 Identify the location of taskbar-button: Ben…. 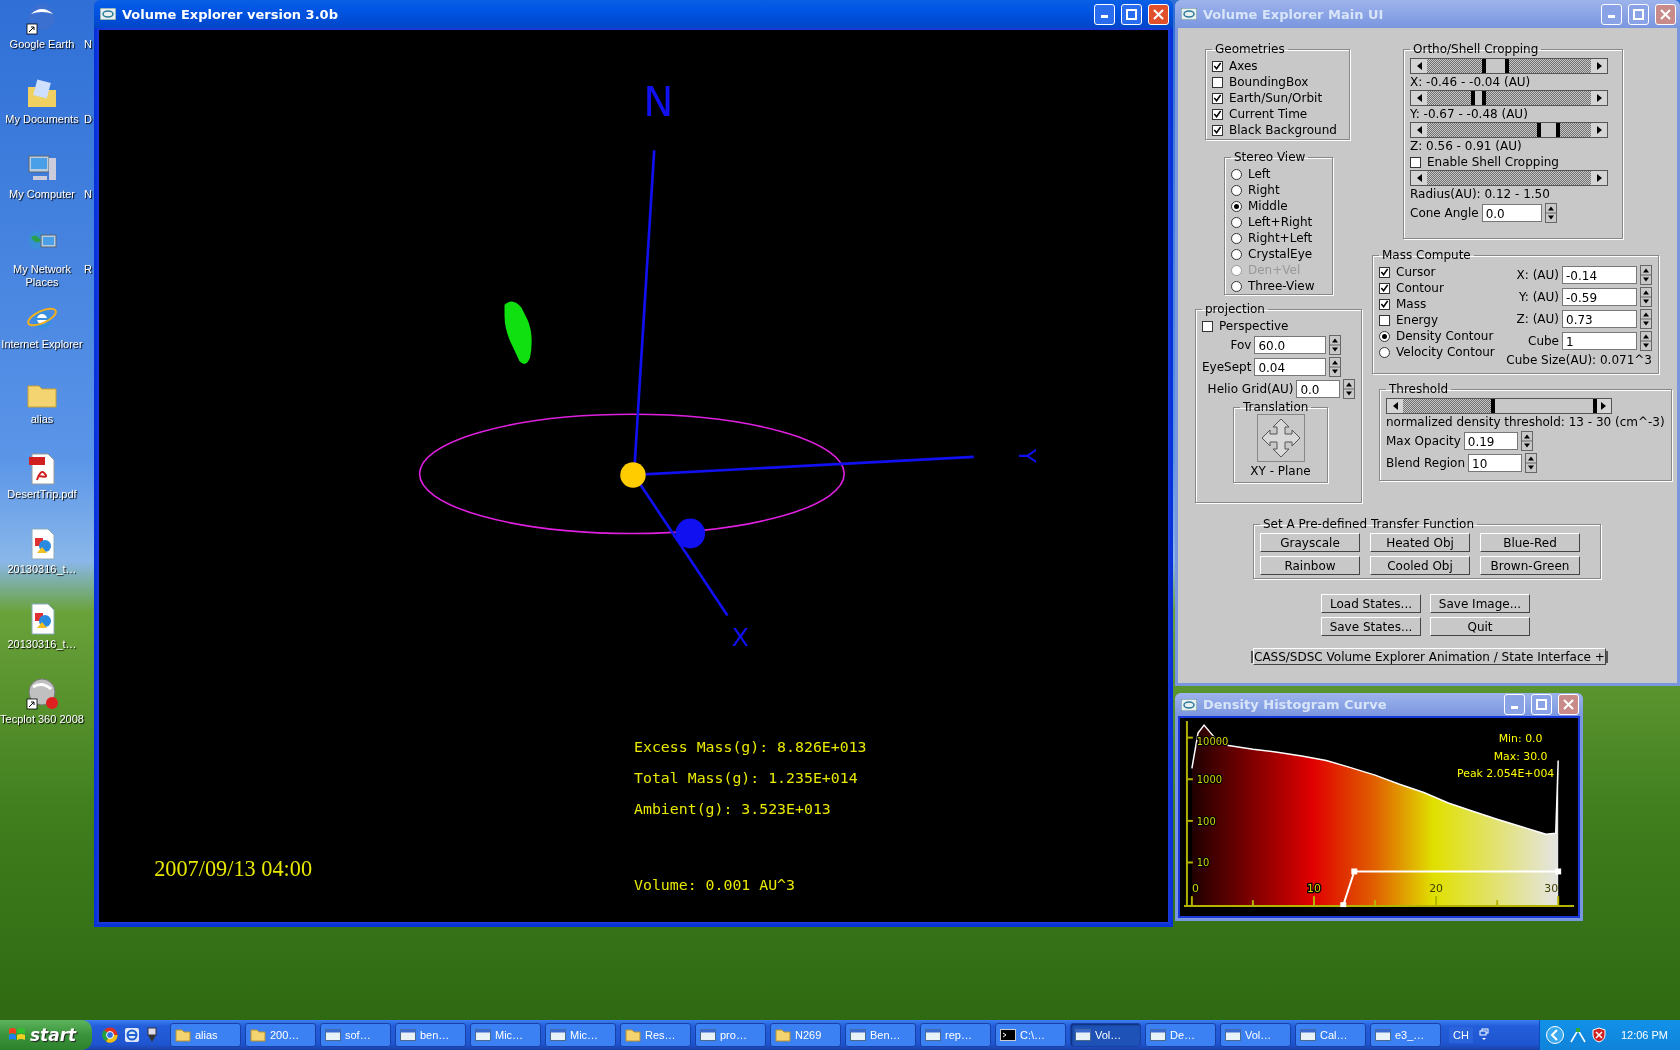
(880, 1035).